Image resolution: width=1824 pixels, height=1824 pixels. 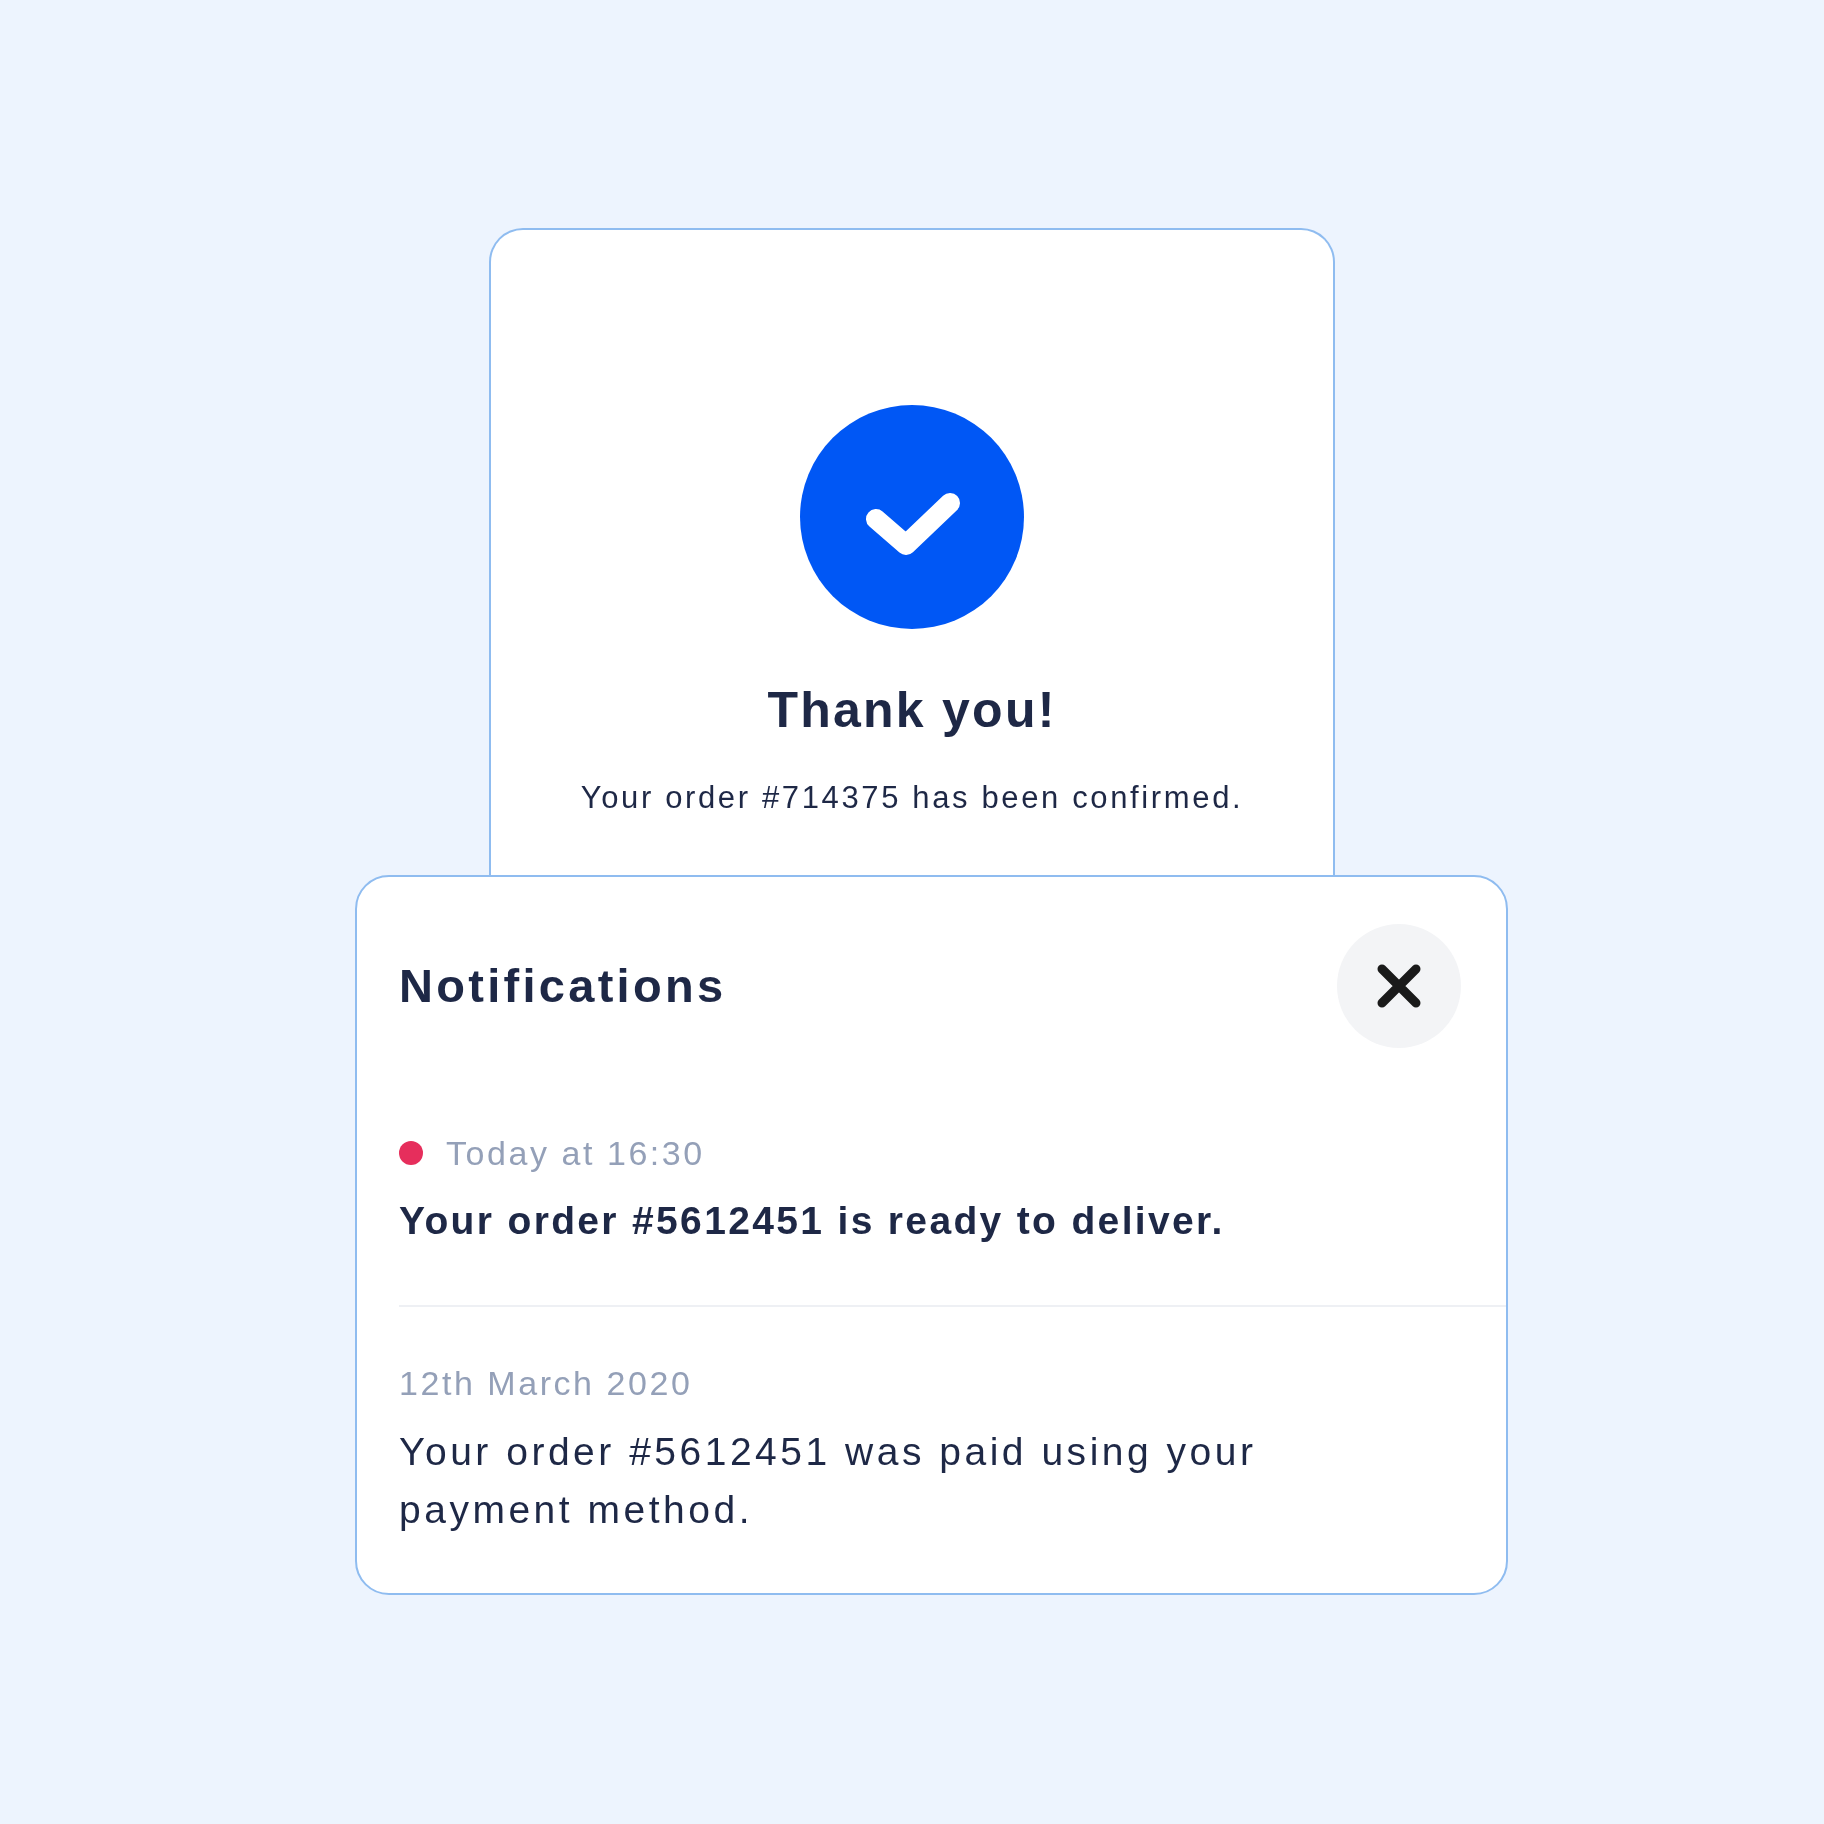 What do you see at coordinates (912, 710) in the screenshot?
I see `confirmation-title: Thank you!` at bounding box center [912, 710].